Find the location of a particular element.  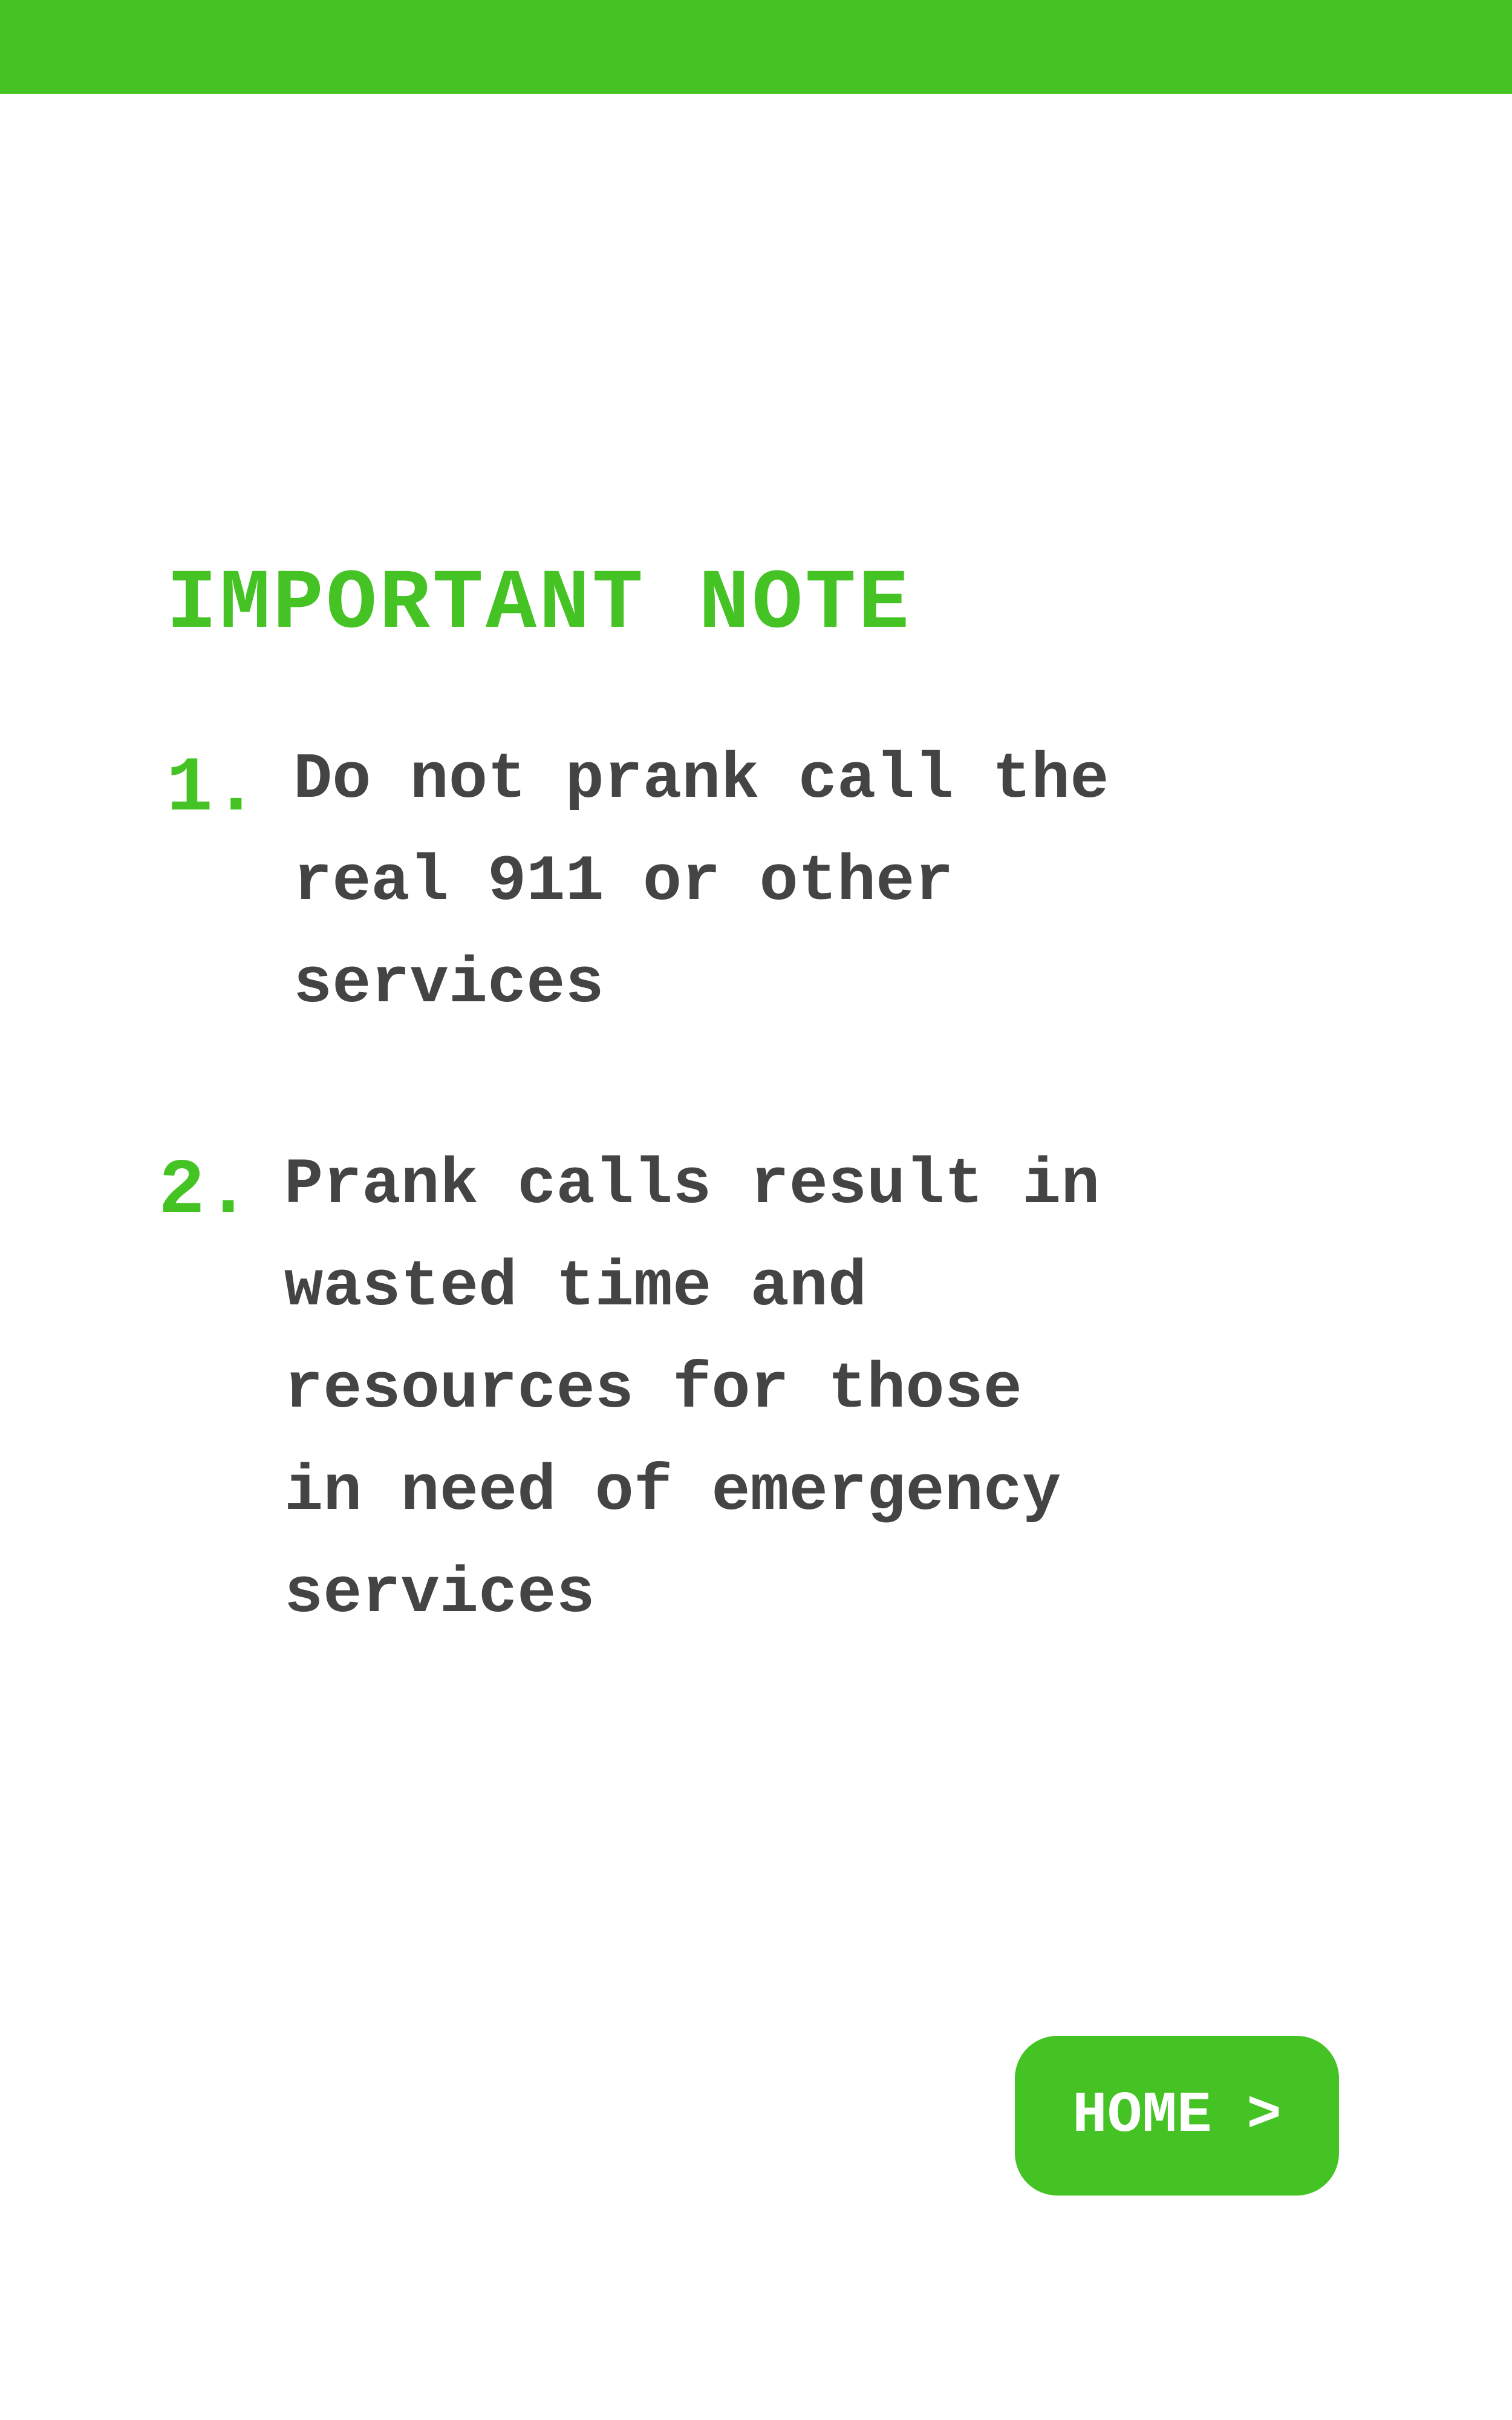

note-1-line-1: Do not prank call the is located at coordinates (701, 780).